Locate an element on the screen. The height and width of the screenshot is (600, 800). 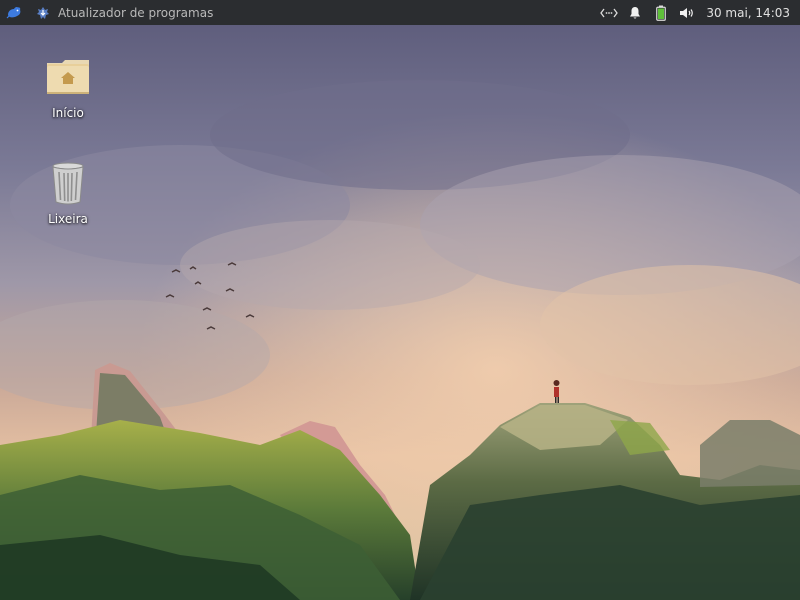
taskbar-item-label: Atualizador de programas is located at coordinates (136, 12).